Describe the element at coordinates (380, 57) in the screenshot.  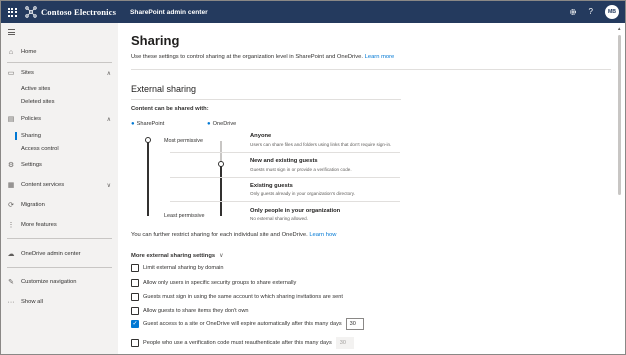
I see `learn-more-link: Learn more` at that location.